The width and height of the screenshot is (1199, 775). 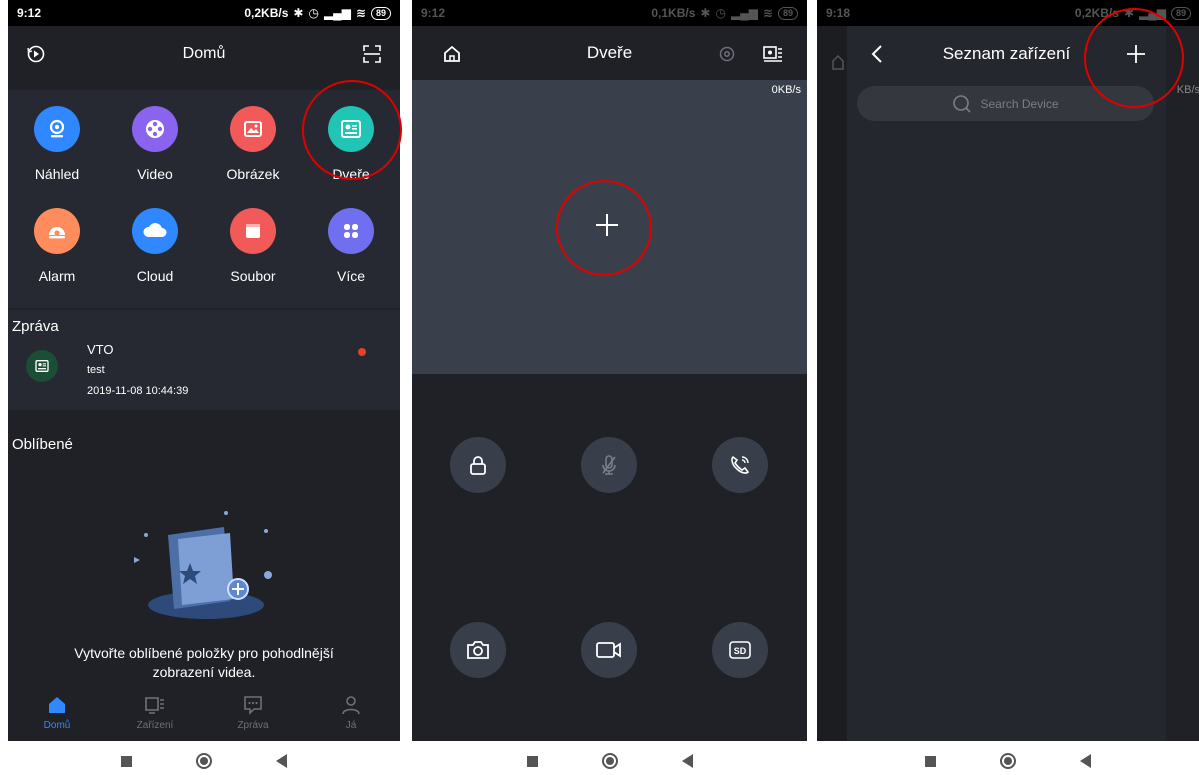 I want to click on microphone-button, so click(x=609, y=465).